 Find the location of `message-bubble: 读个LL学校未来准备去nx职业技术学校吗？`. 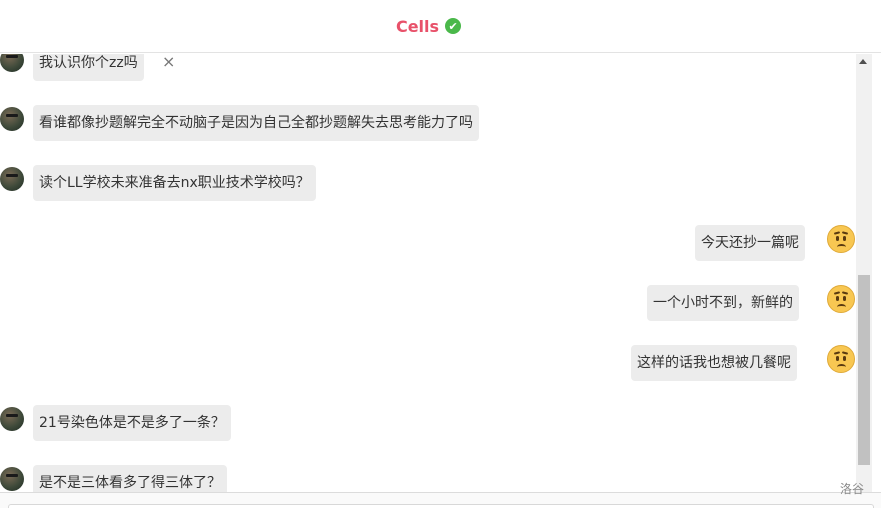

message-bubble: 读个LL学校未来准备去nx职业技术学校吗？ is located at coordinates (174, 183).